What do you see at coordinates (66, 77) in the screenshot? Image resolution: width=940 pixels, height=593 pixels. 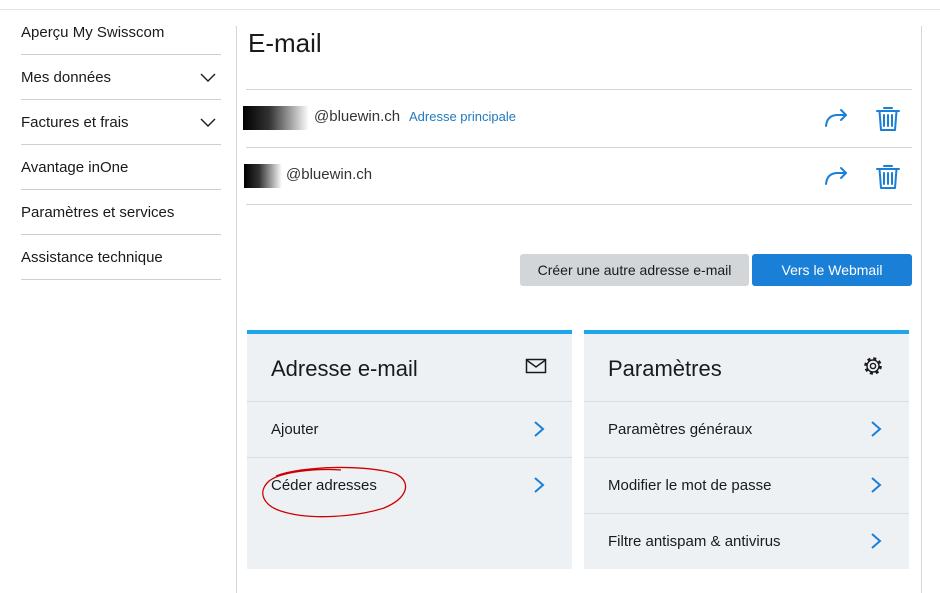 I see `sidebar-item-label: Mes données` at bounding box center [66, 77].